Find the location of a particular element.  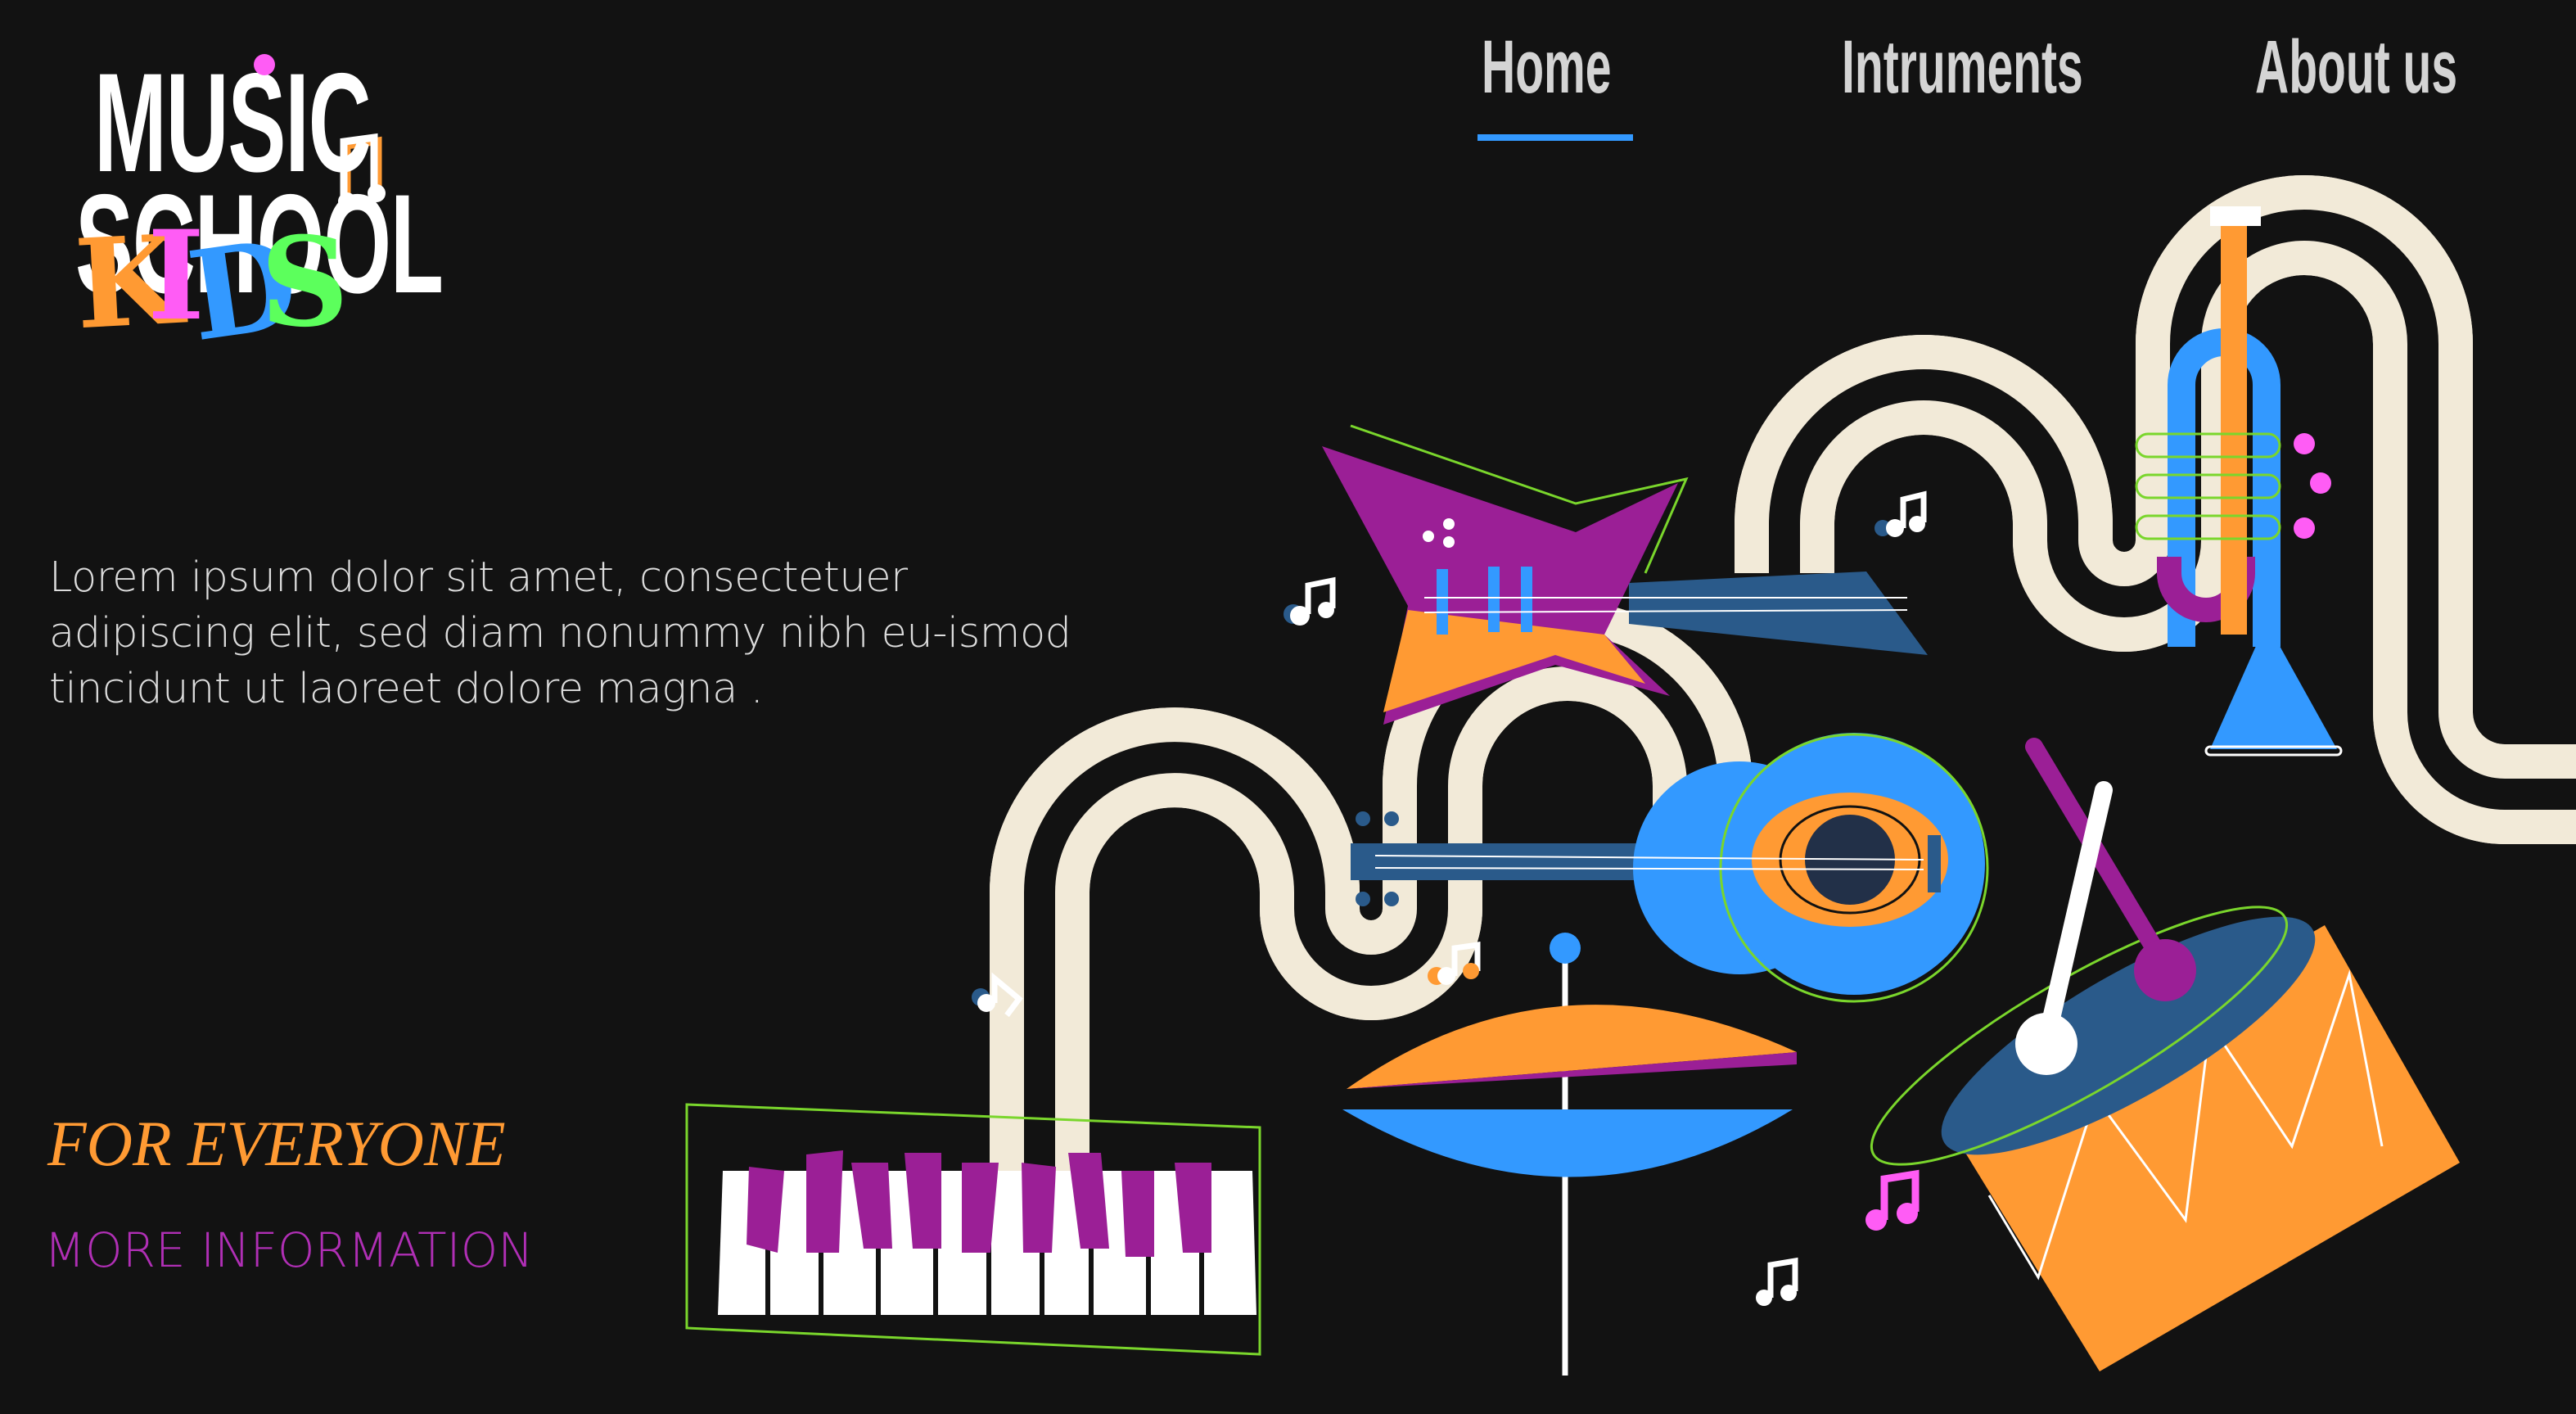

logo-letter-s: S is located at coordinates (305, 282).